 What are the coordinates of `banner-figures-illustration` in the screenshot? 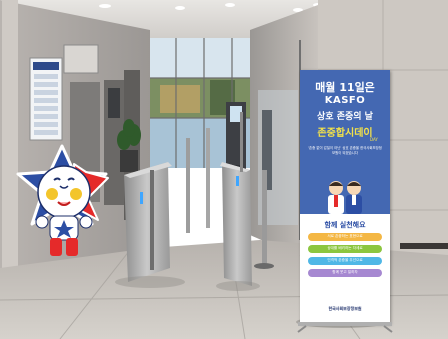 It's located at (345, 197).